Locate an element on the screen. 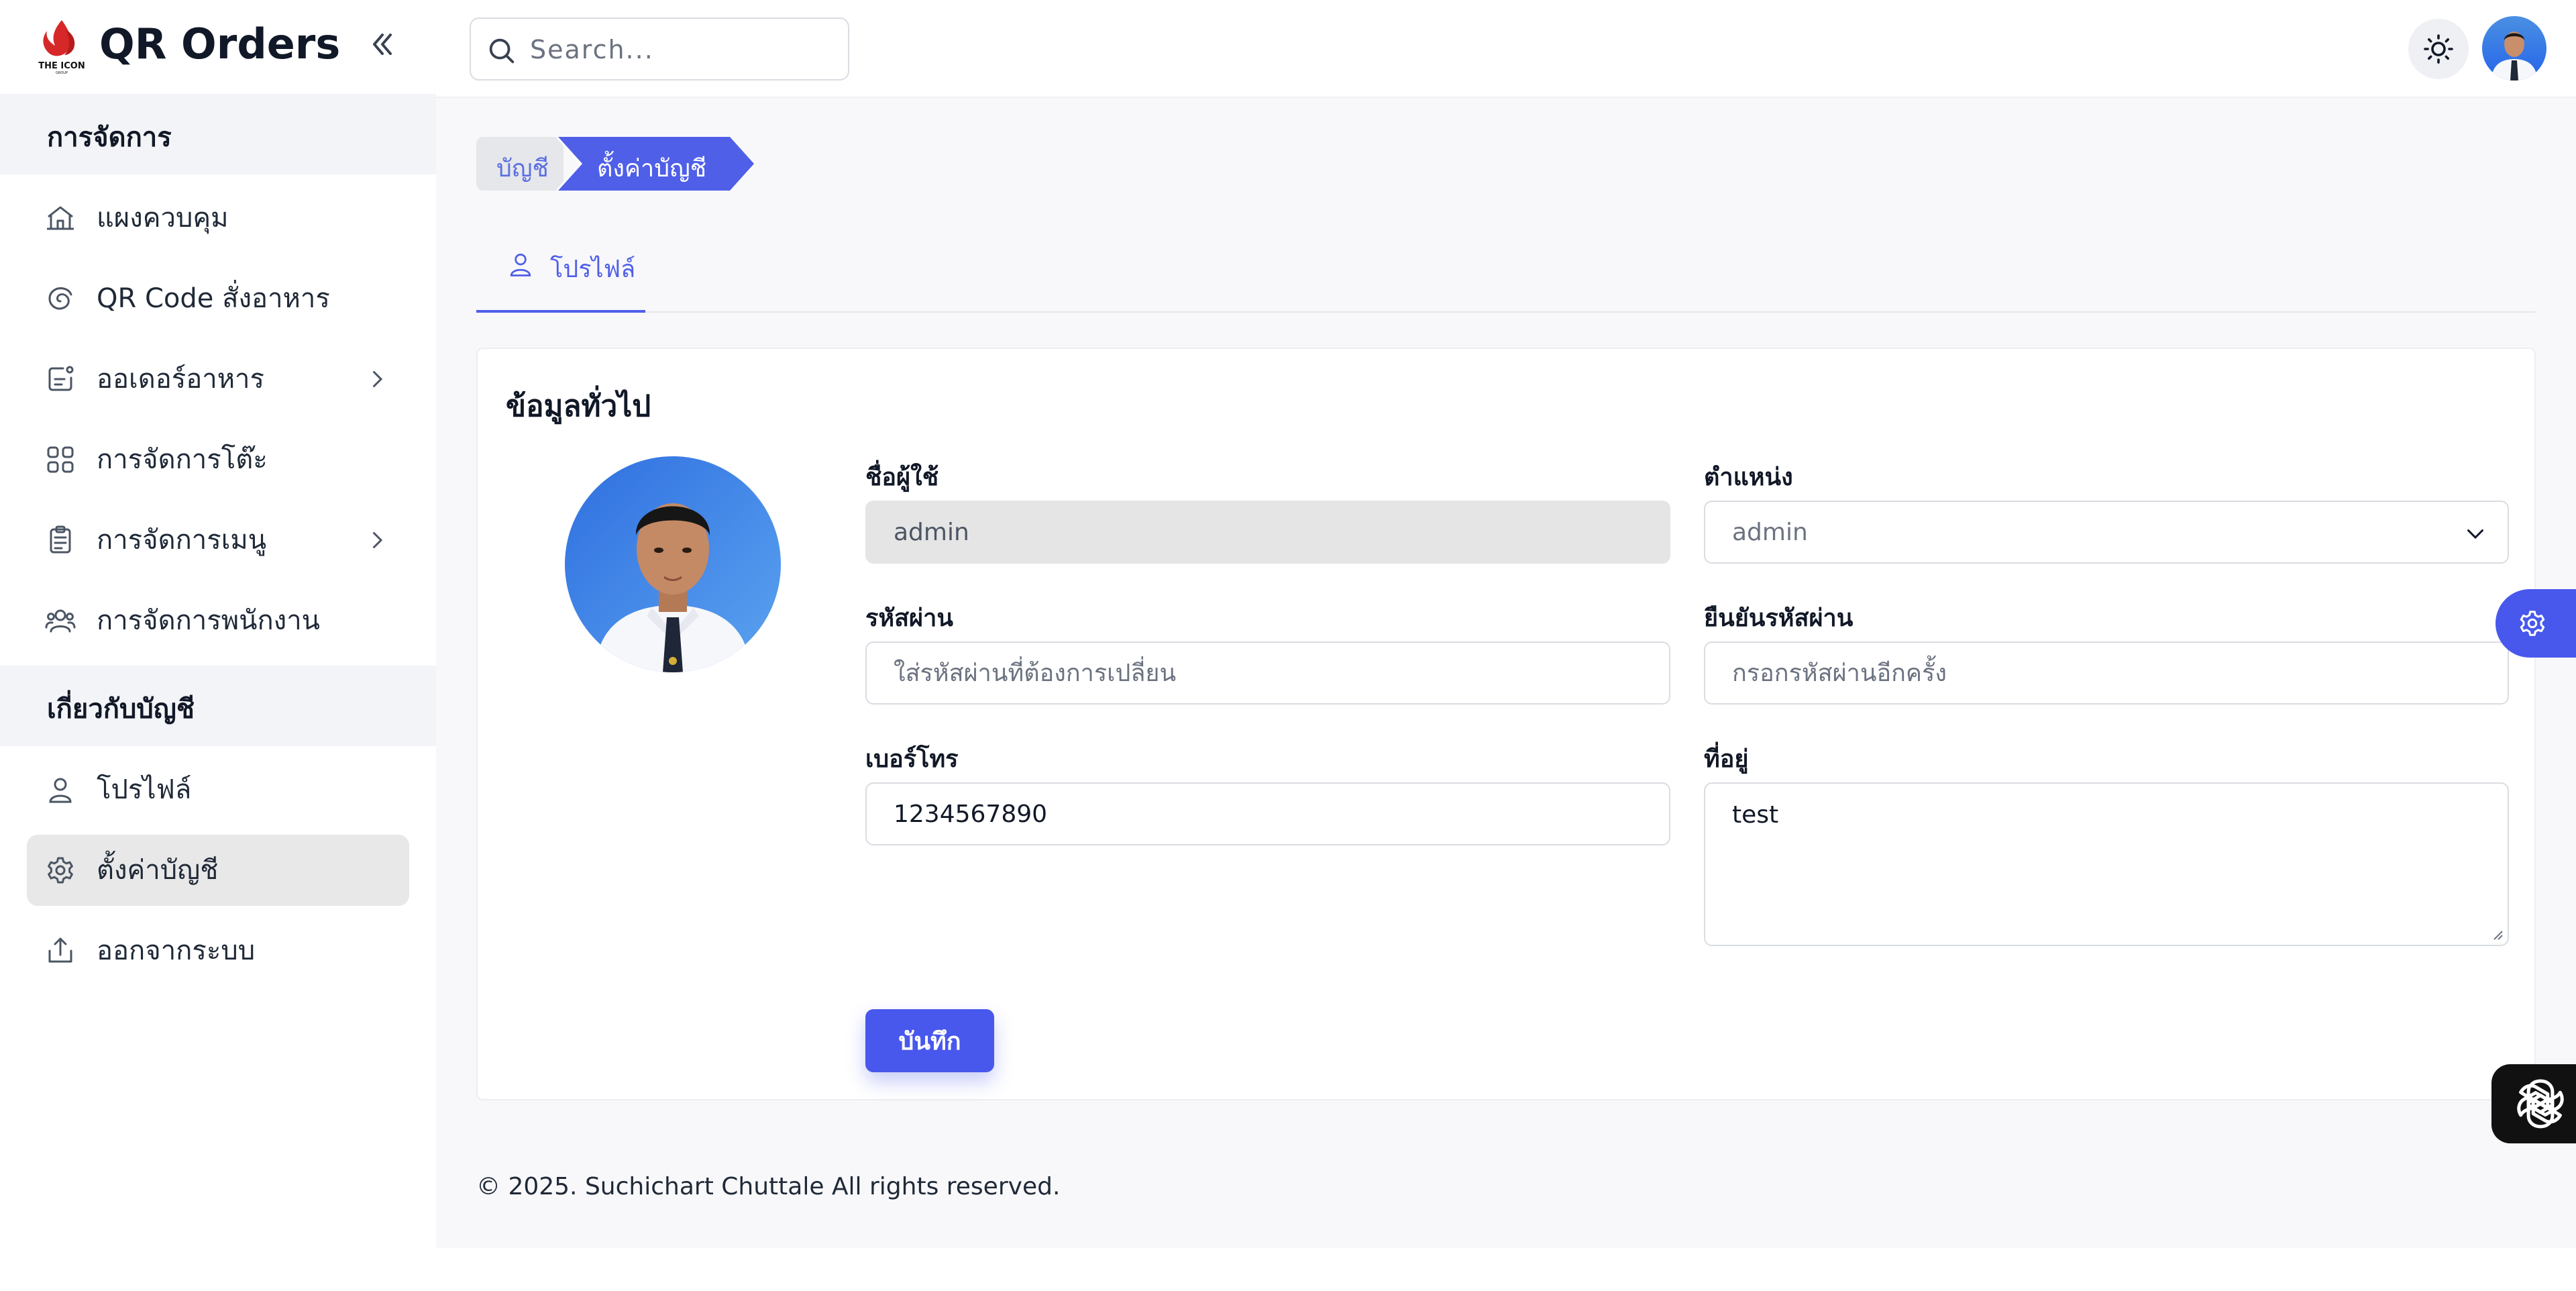 Image resolution: width=2576 pixels, height=1291 pixels. phone-input is located at coordinates (1268, 814).